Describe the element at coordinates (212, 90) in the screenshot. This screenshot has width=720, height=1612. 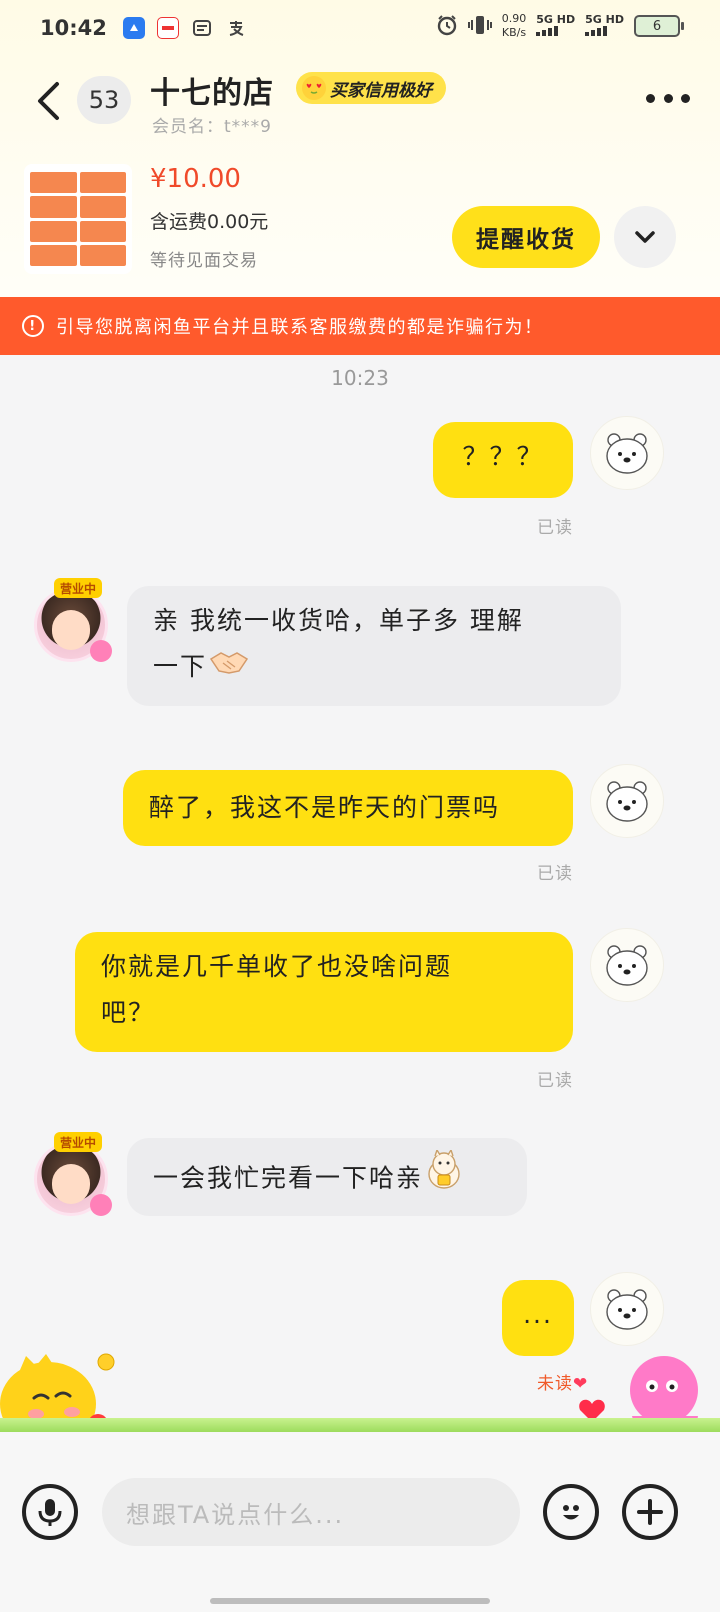
I see `shop-name: 十七的店` at that location.